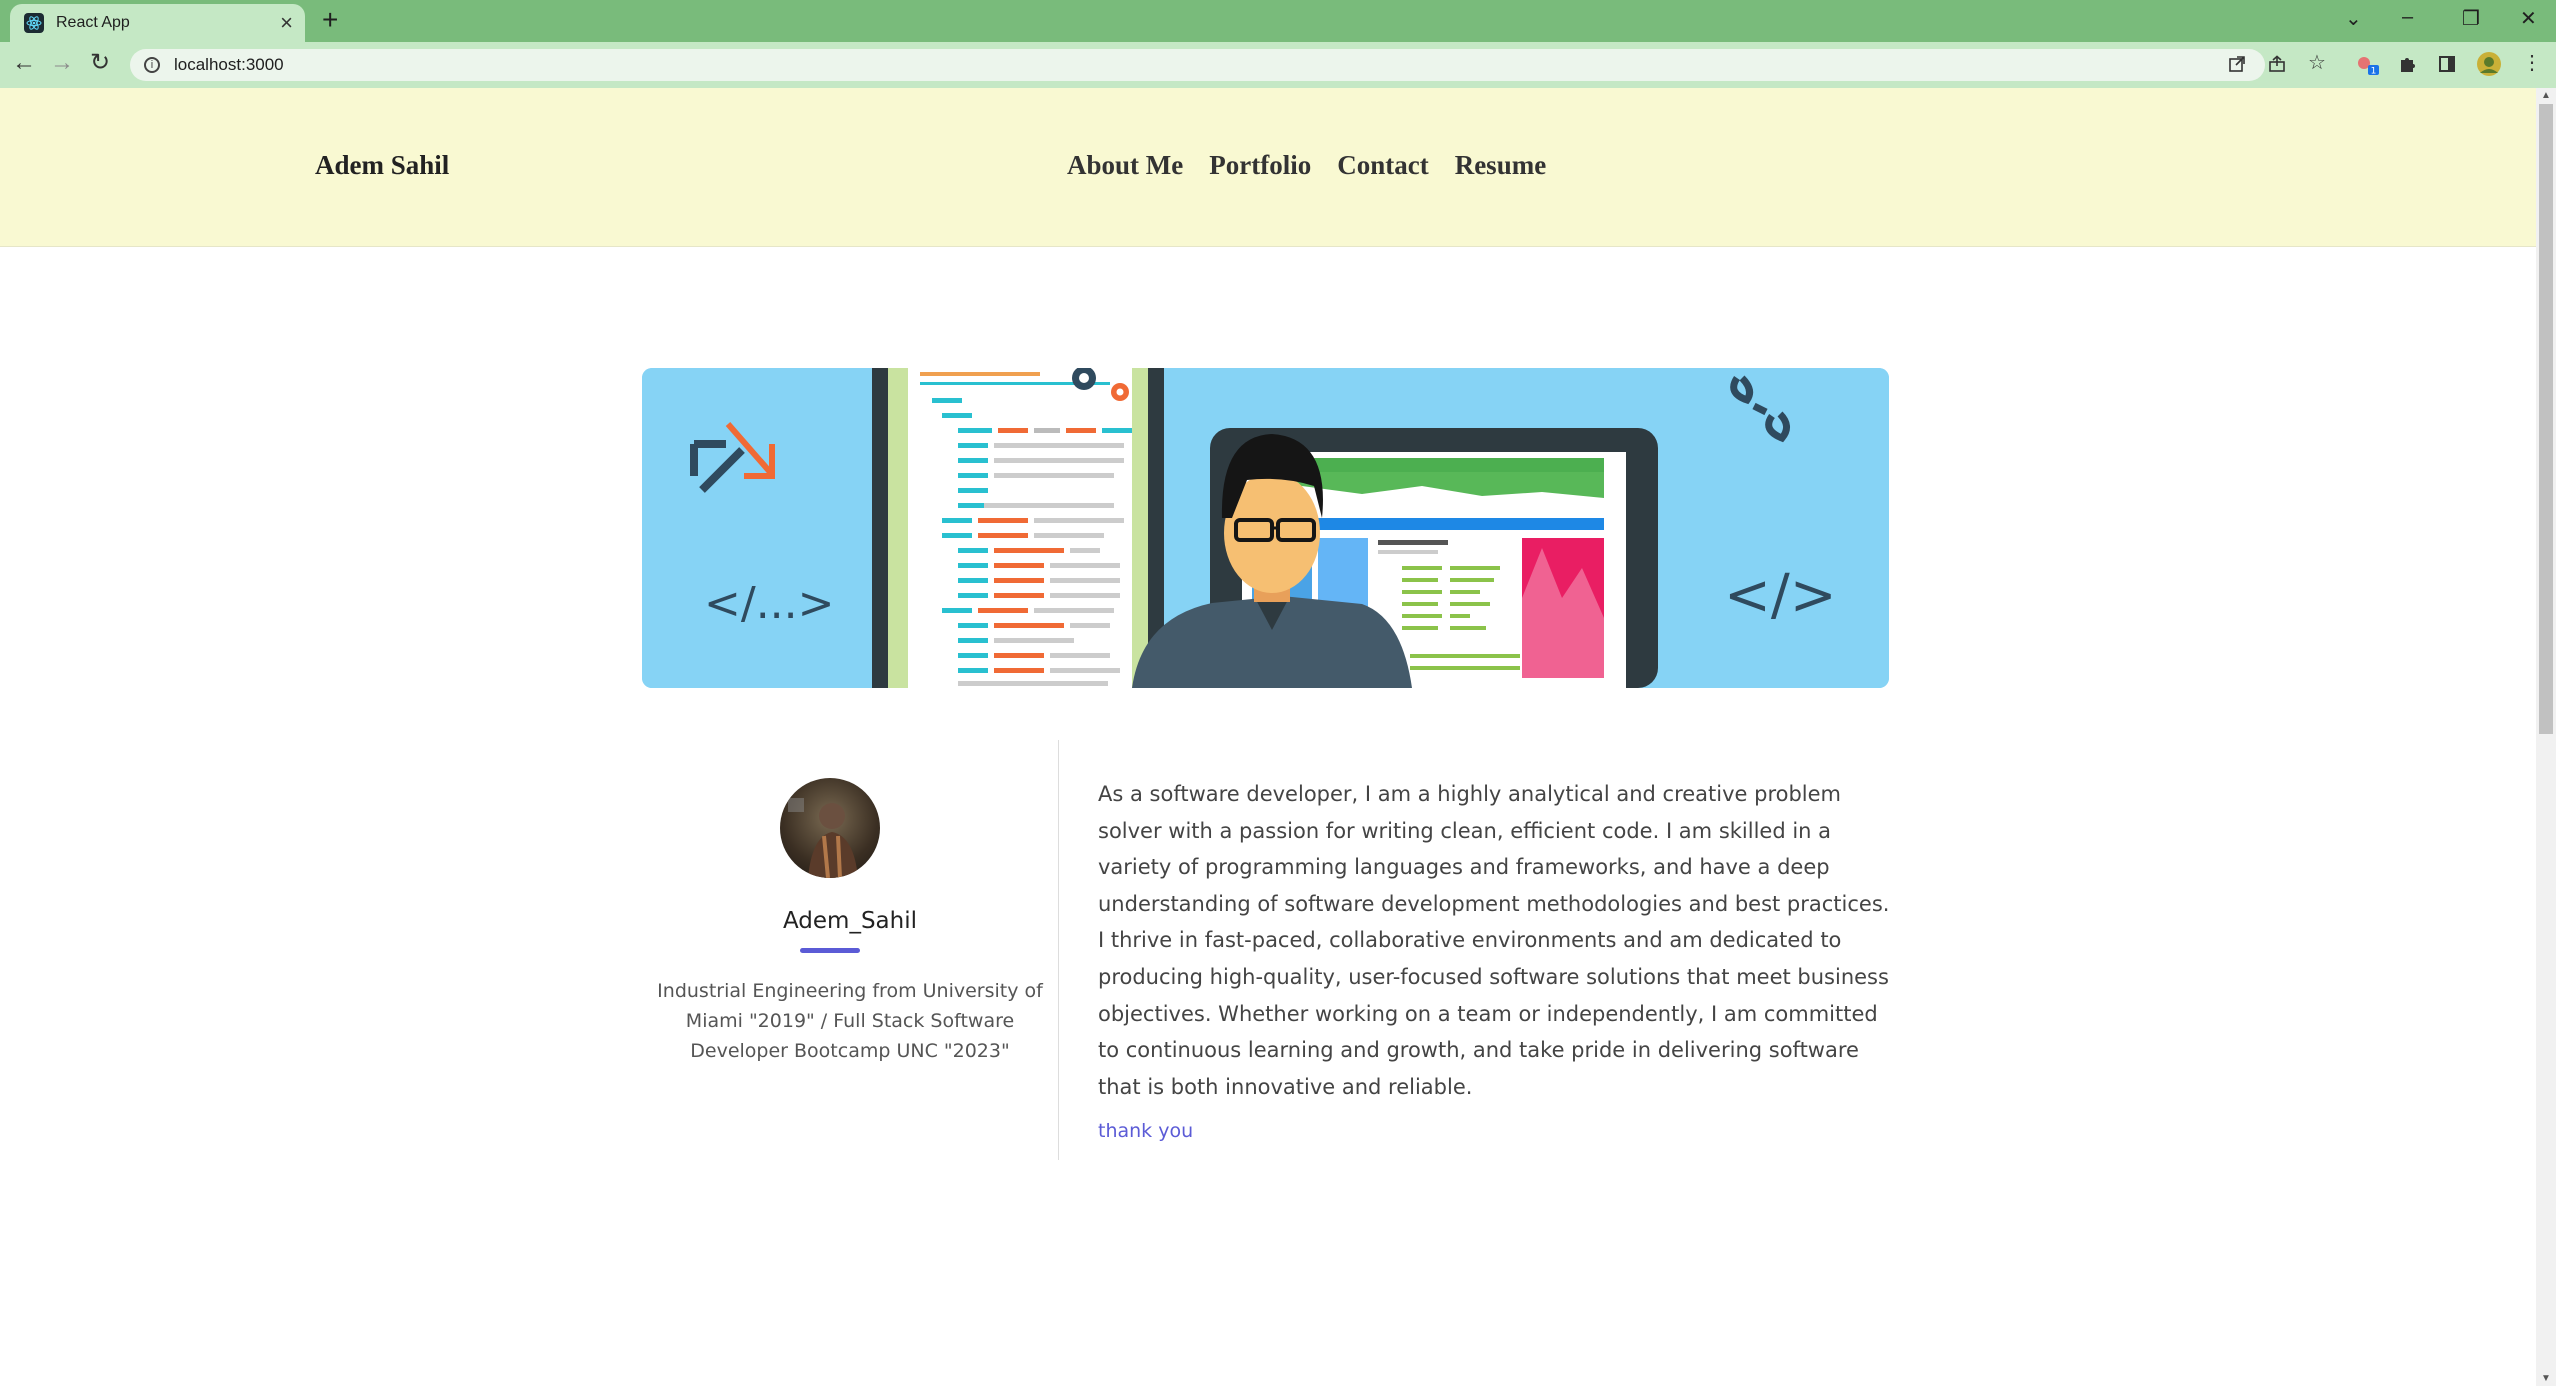  I want to click on nav-about-me: About Me, so click(1125, 165).